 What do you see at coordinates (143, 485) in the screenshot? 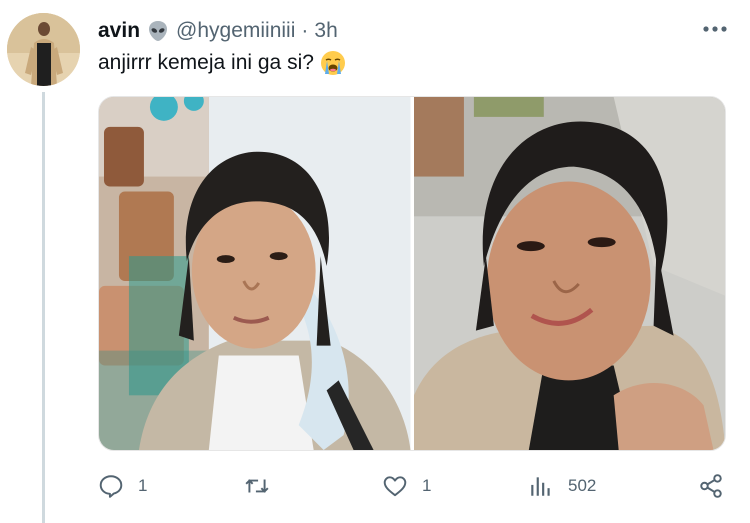
I see `reply-count: 1` at bounding box center [143, 485].